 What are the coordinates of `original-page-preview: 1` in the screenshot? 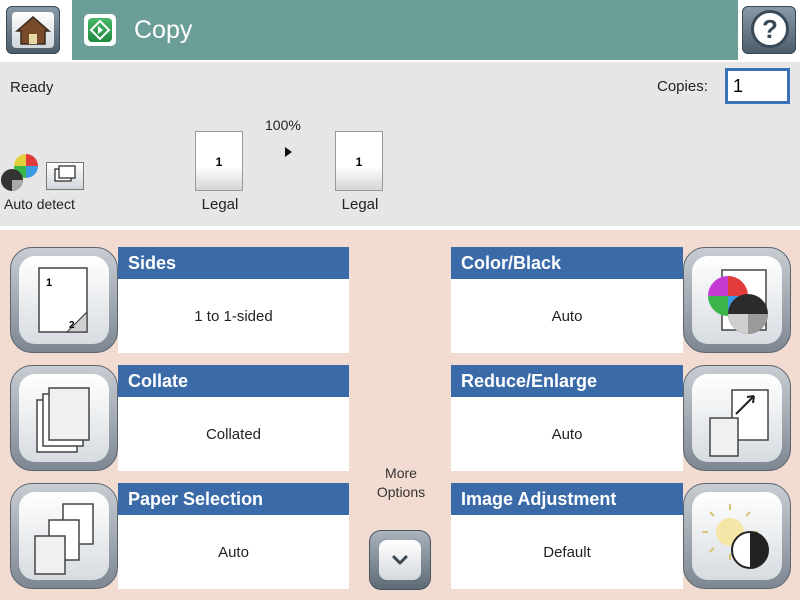 It's located at (219, 161).